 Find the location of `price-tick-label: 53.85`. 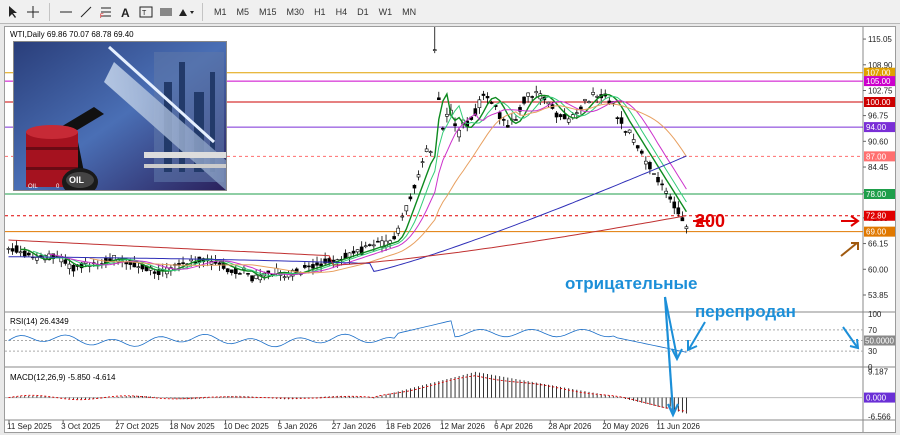

price-tick-label: 53.85 is located at coordinates (878, 295).